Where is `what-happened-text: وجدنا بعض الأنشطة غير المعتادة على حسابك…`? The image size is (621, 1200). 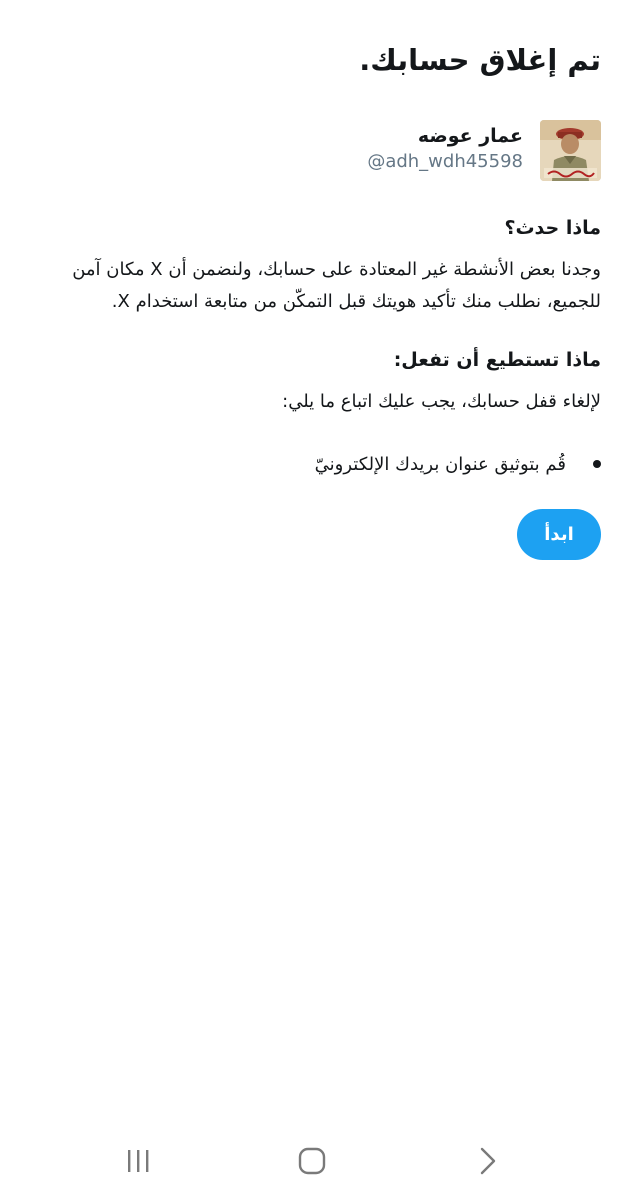
what-happened-text: وجدنا بعض الأنشطة غير المعتادة على حسابك… is located at coordinates (336, 285).